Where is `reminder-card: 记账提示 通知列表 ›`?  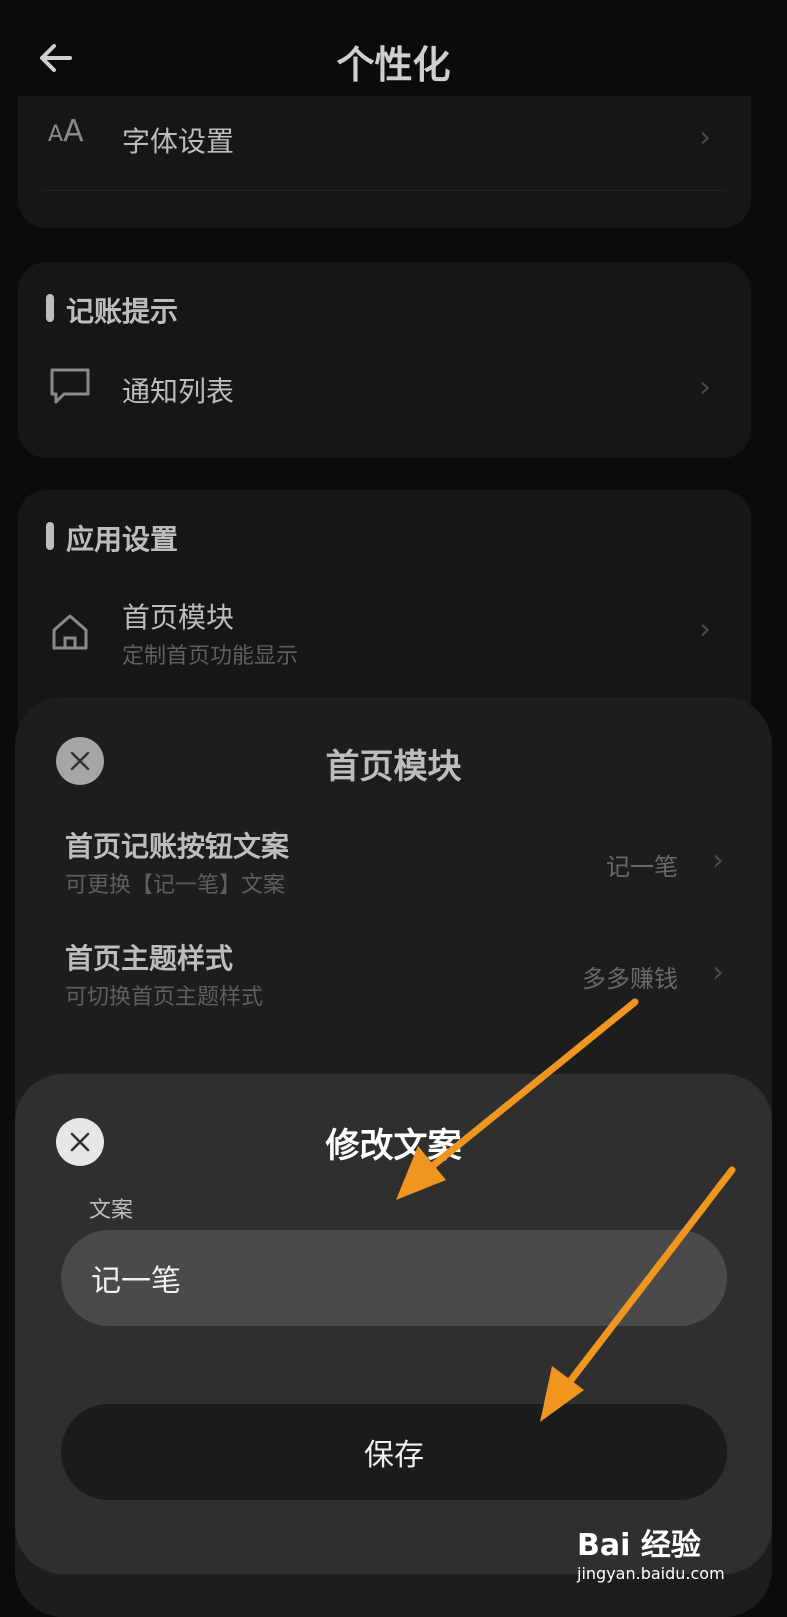
reminder-card: 记账提示 通知列表 › is located at coordinates (384, 360).